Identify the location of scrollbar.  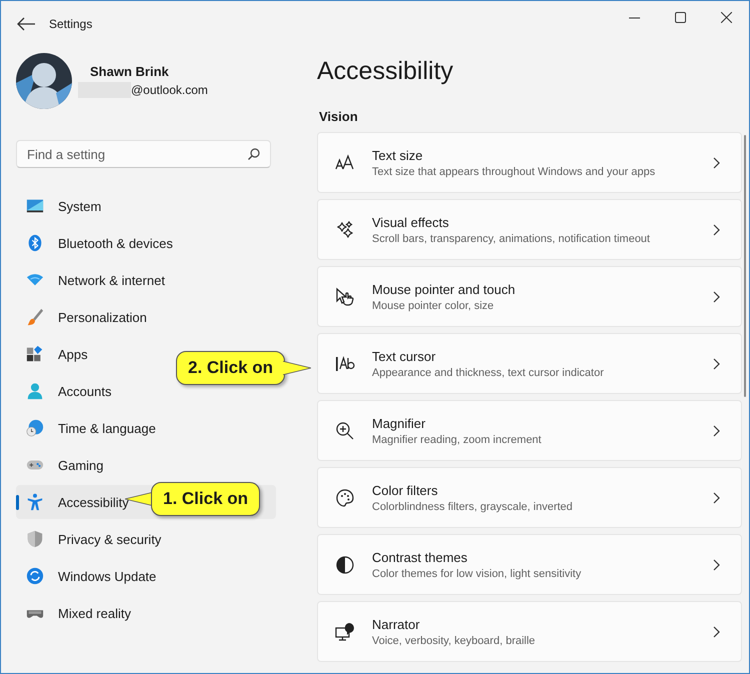
(745, 266).